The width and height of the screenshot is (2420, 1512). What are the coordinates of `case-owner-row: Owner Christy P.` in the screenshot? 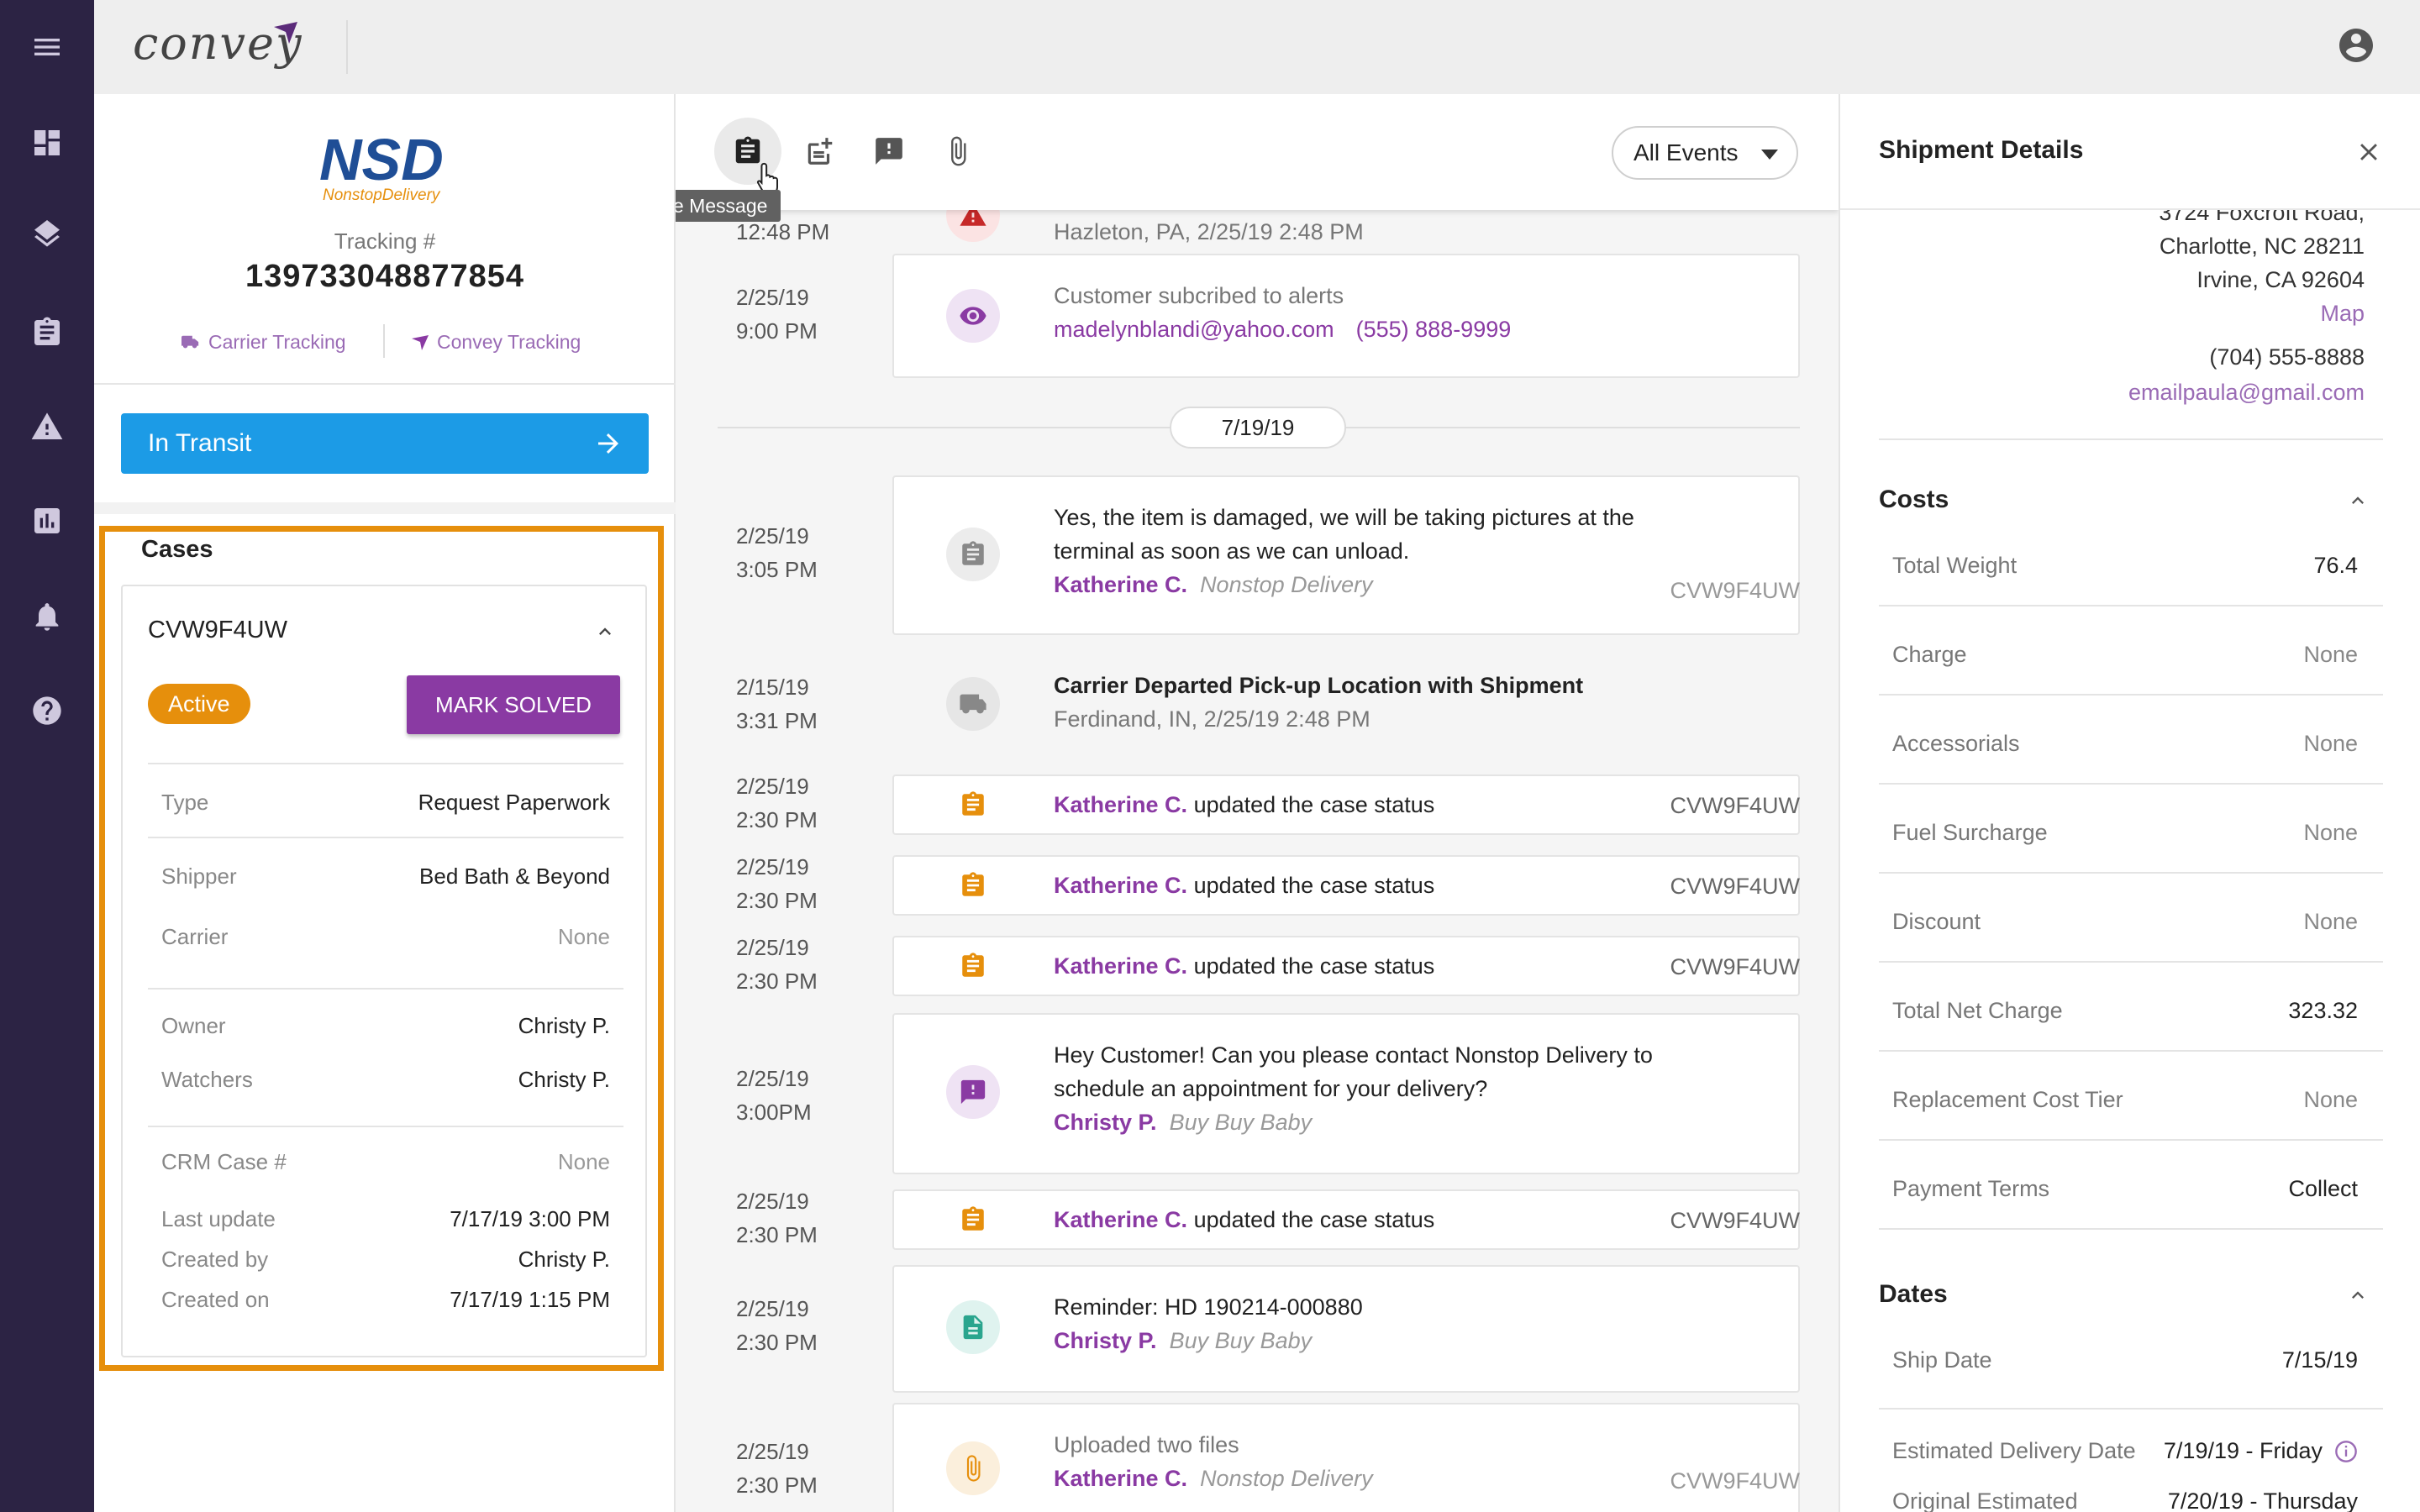 It's located at (385, 1026).